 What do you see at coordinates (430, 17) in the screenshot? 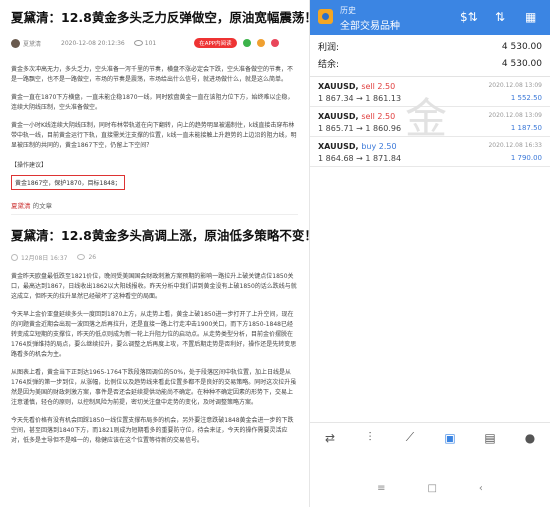
I see `terminal-header: 历史 全部交易品种 $⇅ ⇅ ▦` at bounding box center [430, 17].